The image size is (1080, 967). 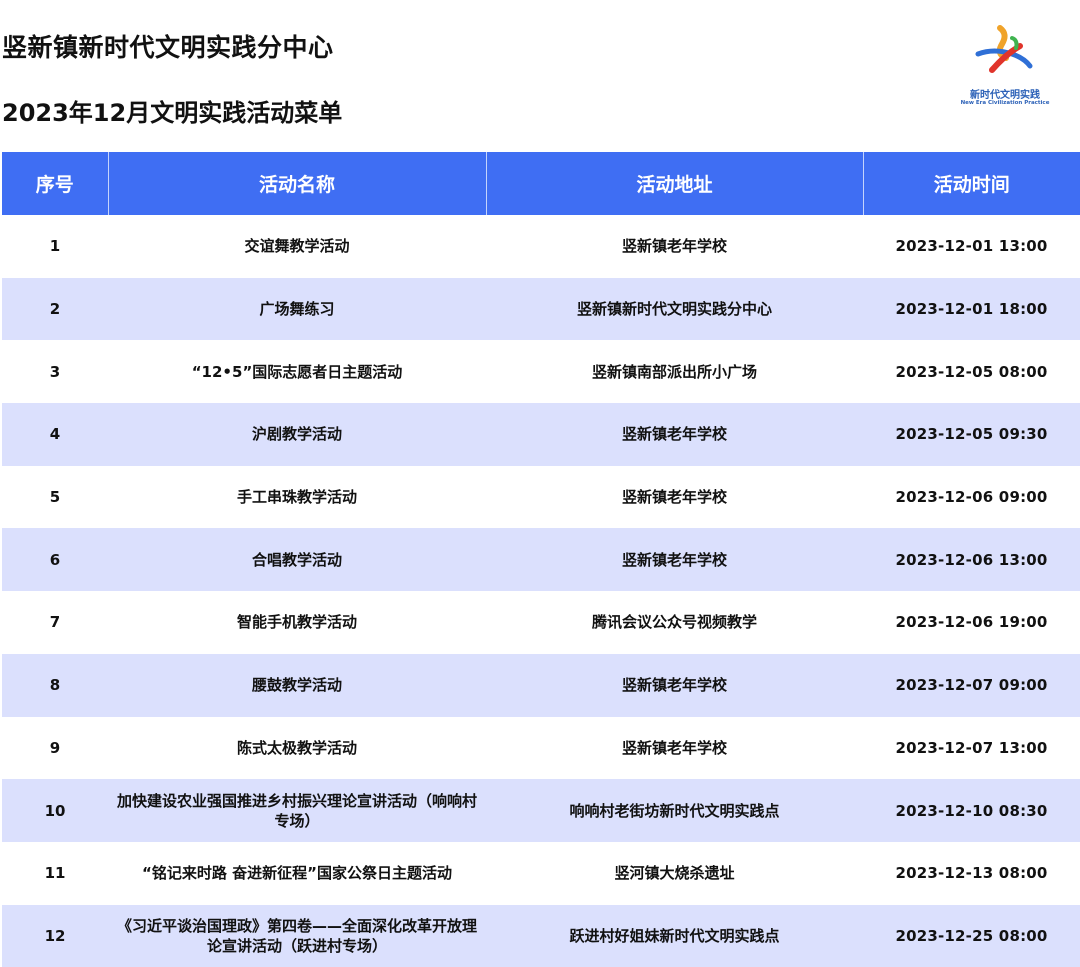 I want to click on cell-time: 2023-12-25 08:00, so click(x=971, y=935).